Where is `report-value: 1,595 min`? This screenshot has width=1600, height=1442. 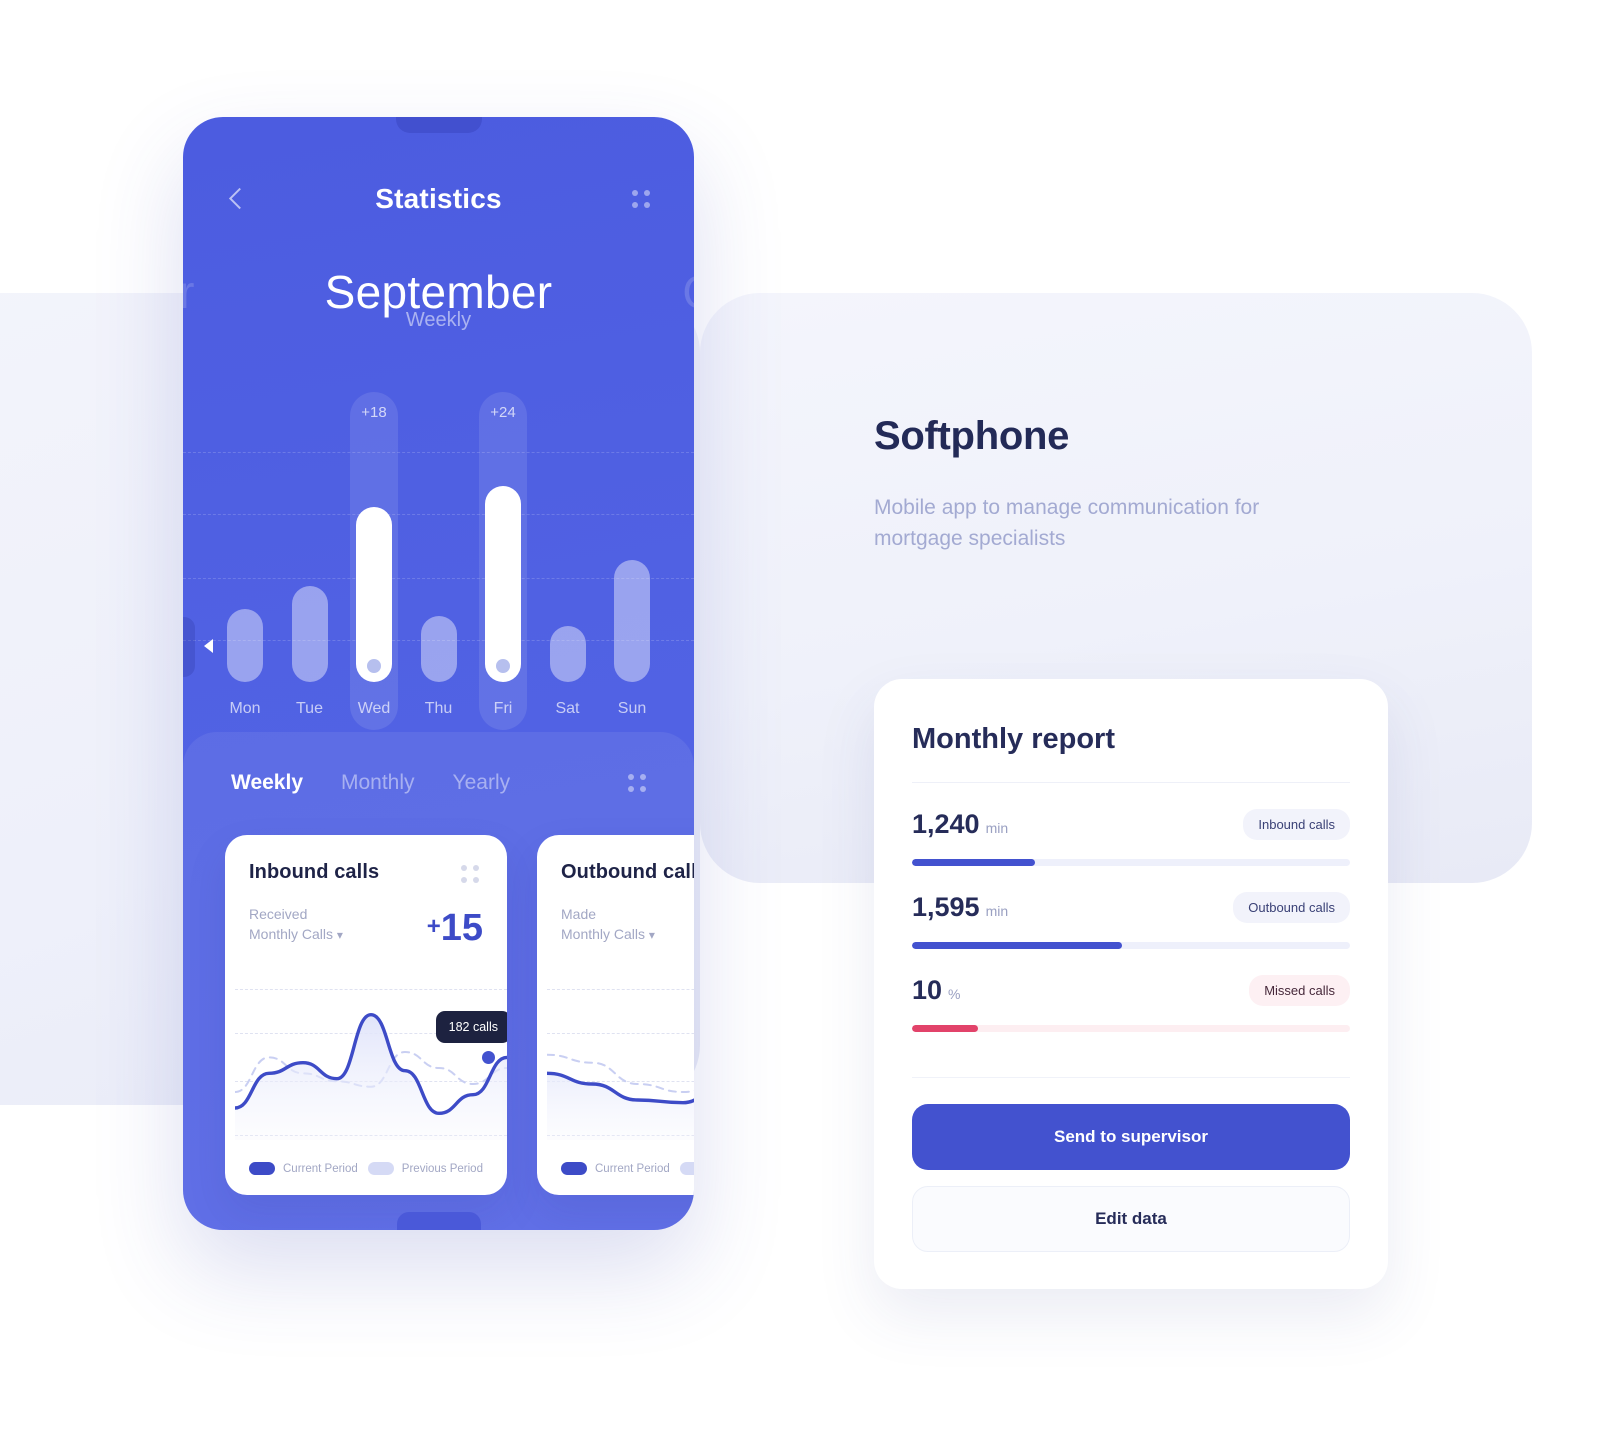
report-value: 1,595 min is located at coordinates (960, 907).